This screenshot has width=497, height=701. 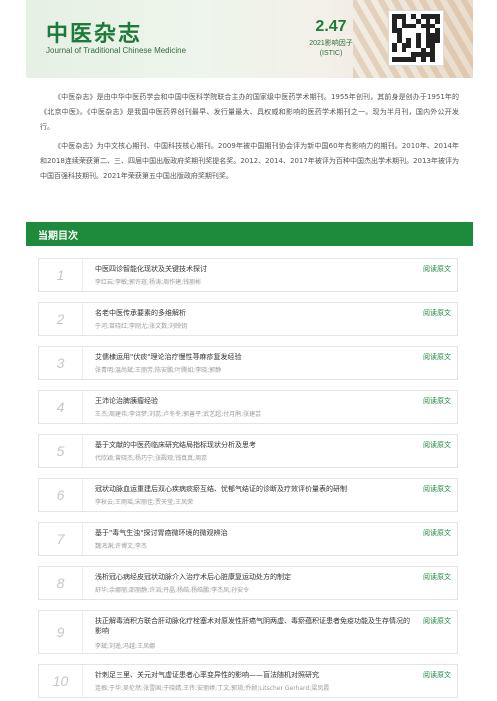 What do you see at coordinates (148, 282) in the screenshot?
I see `article-authors: 李红岩;李敏;郭许瑄;杨涛;周作建;钱丽彬` at bounding box center [148, 282].